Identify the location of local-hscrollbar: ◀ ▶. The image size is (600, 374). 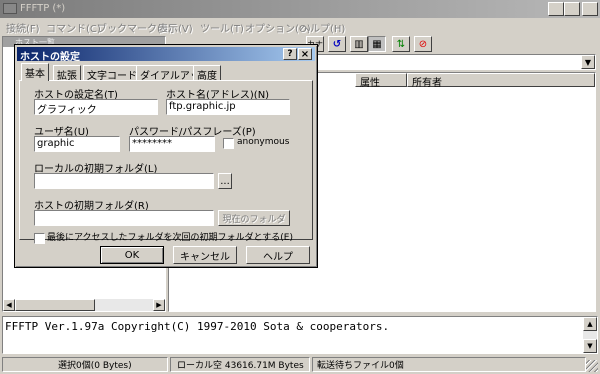
(84, 305).